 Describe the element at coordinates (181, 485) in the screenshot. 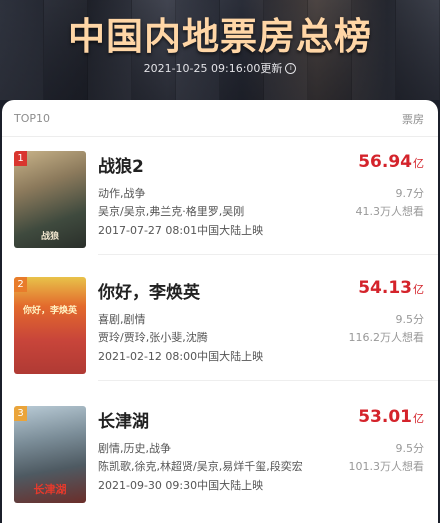

I see `release-date: 2021-09-30 09:30中国大陆上映` at that location.